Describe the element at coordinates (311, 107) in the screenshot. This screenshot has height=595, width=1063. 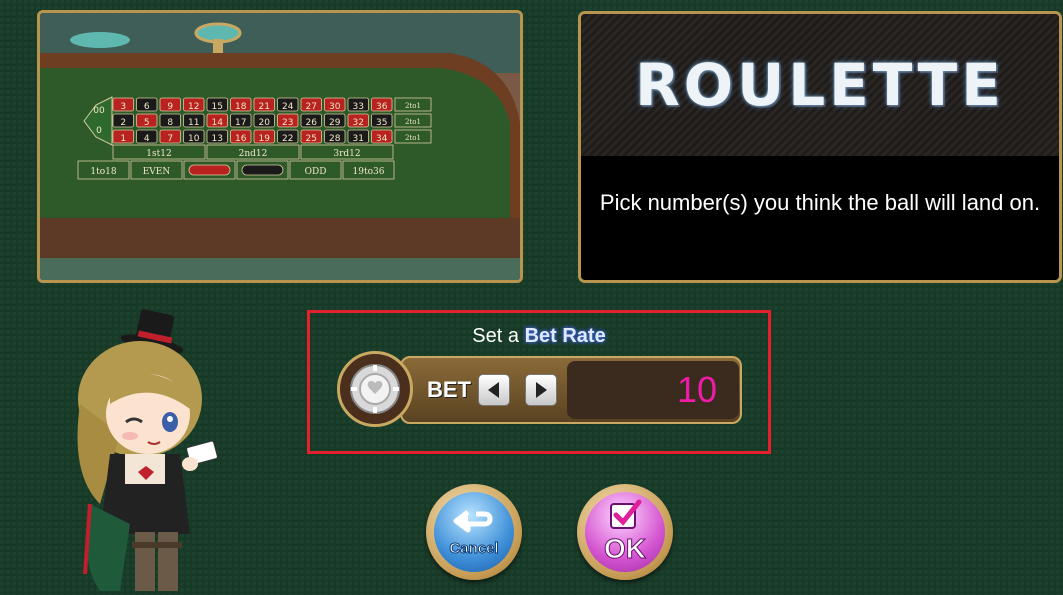
I see `number-label: 27` at that location.